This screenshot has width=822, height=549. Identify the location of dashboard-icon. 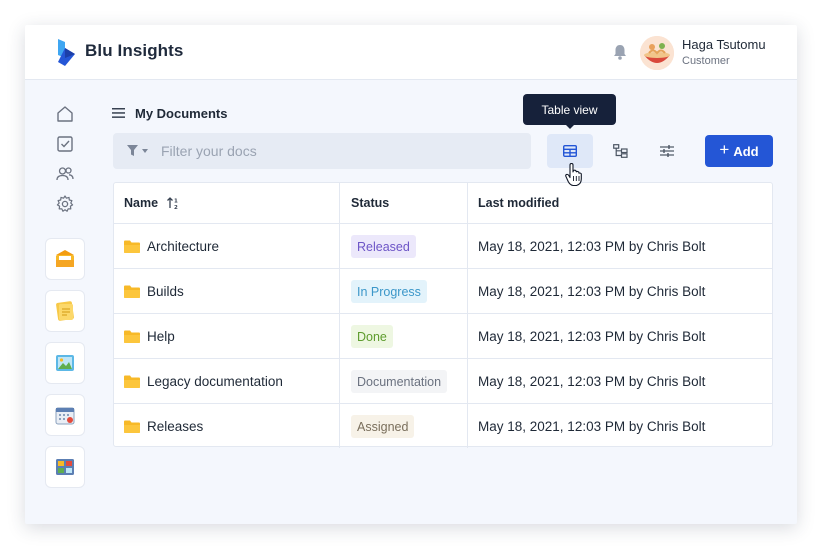
(65, 467).